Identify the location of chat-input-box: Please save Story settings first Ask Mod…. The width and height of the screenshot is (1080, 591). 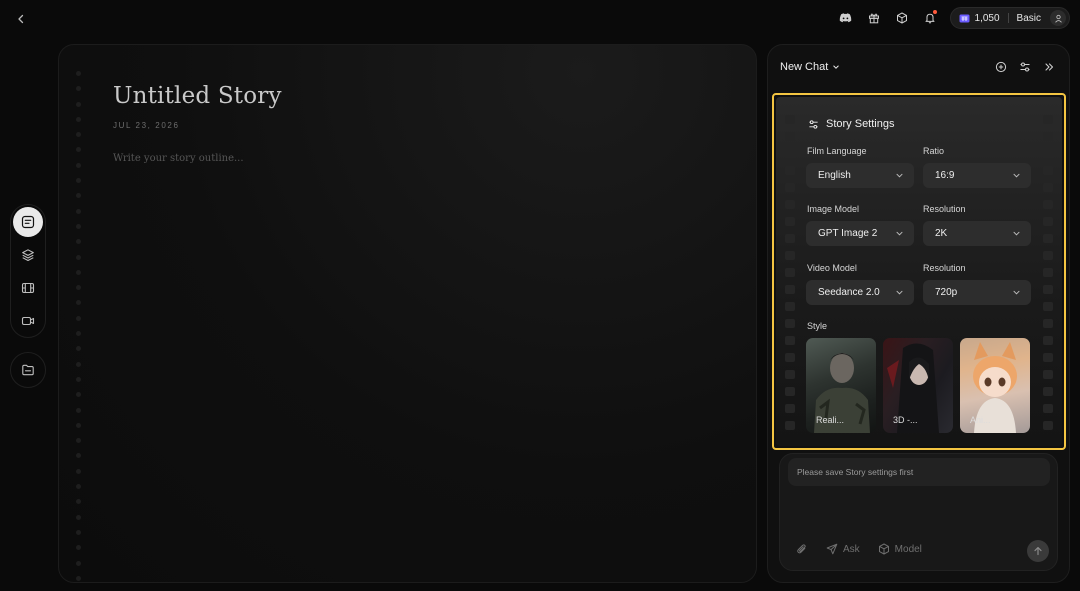
(918, 512).